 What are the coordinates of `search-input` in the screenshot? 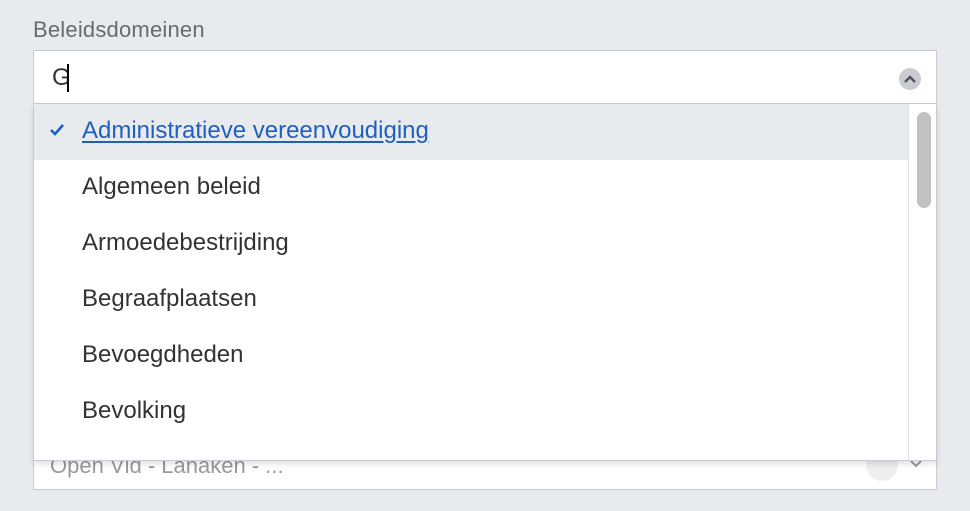 It's located at (462, 78).